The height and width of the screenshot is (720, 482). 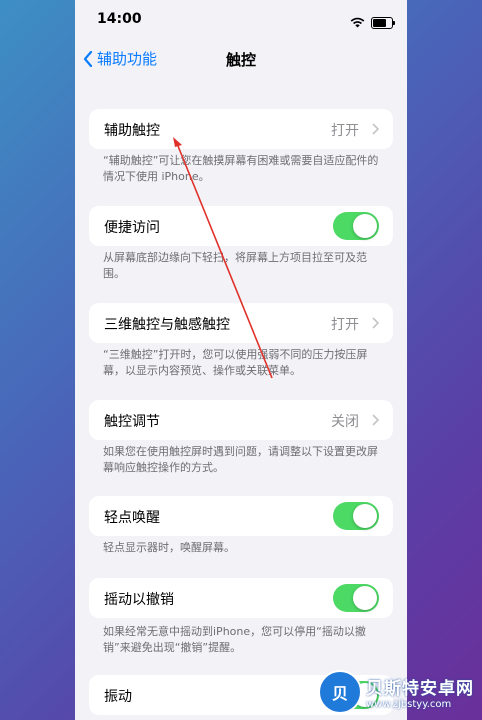 I want to click on 3d-touch-row: 三维触控与触感触控 打开, so click(x=241, y=323).